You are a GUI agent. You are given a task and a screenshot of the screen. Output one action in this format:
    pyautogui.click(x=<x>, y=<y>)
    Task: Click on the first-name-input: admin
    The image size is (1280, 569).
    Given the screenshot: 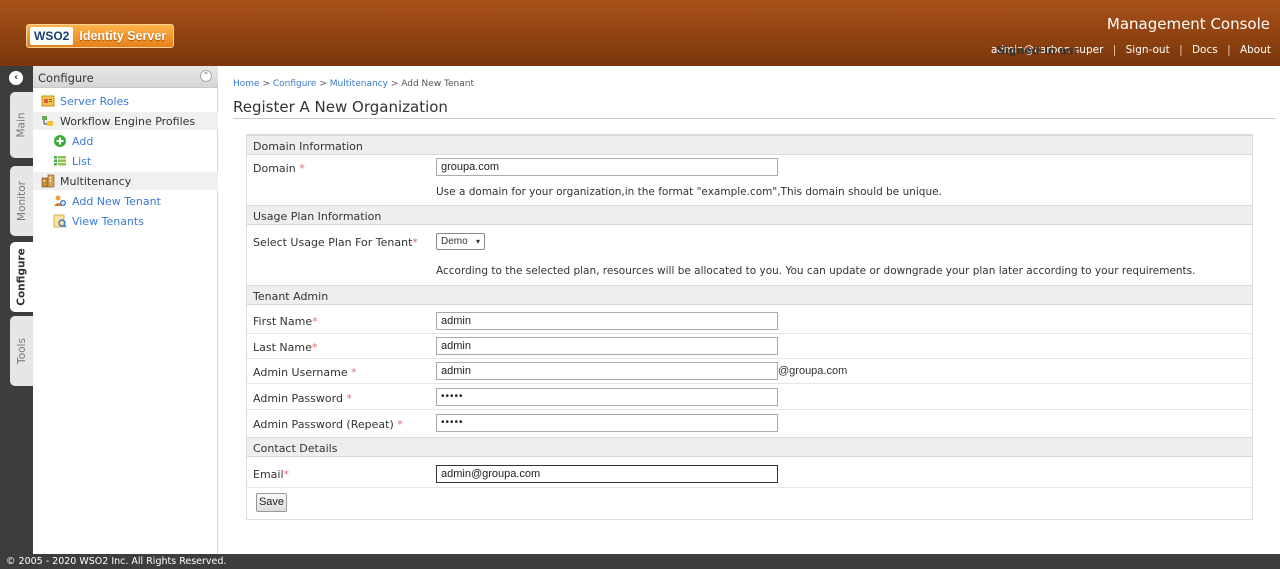 What is the action you would take?
    pyautogui.click(x=607, y=321)
    